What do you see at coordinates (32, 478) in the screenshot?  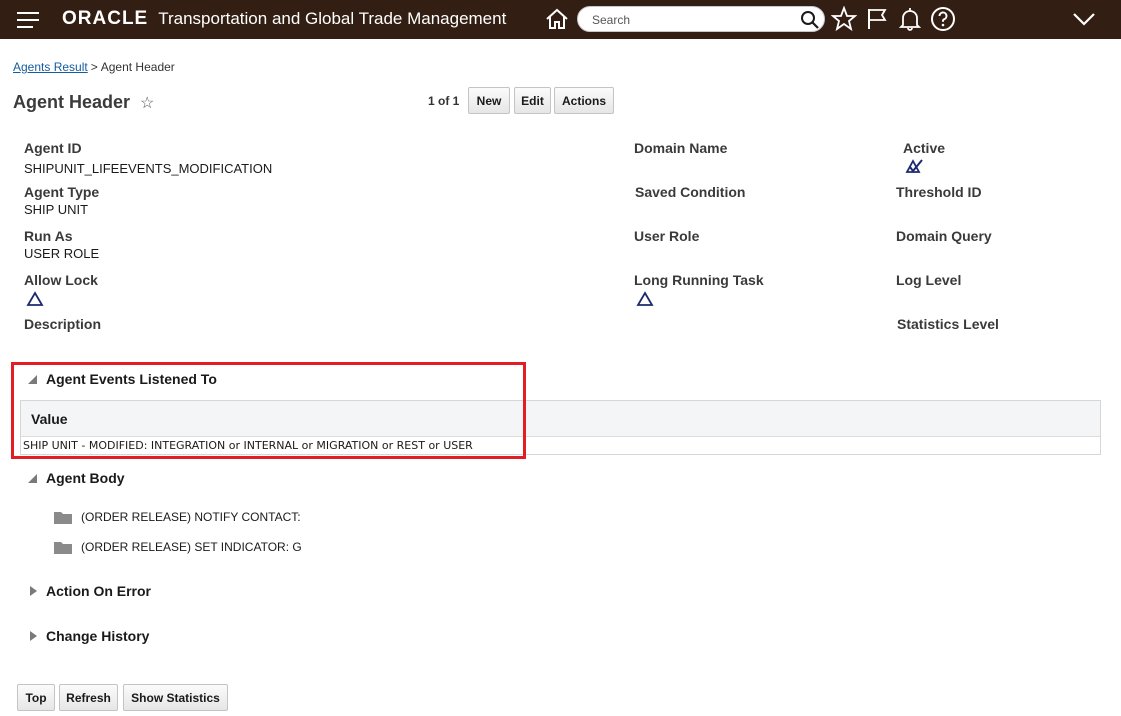 I see `expanded-arrow-icon` at bounding box center [32, 478].